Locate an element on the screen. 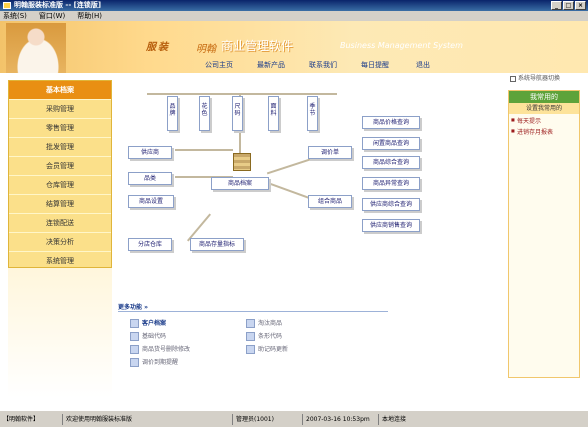 The width and height of the screenshot is (588, 428). node-stock-indicator: 商品存量指标 is located at coordinates (217, 244).